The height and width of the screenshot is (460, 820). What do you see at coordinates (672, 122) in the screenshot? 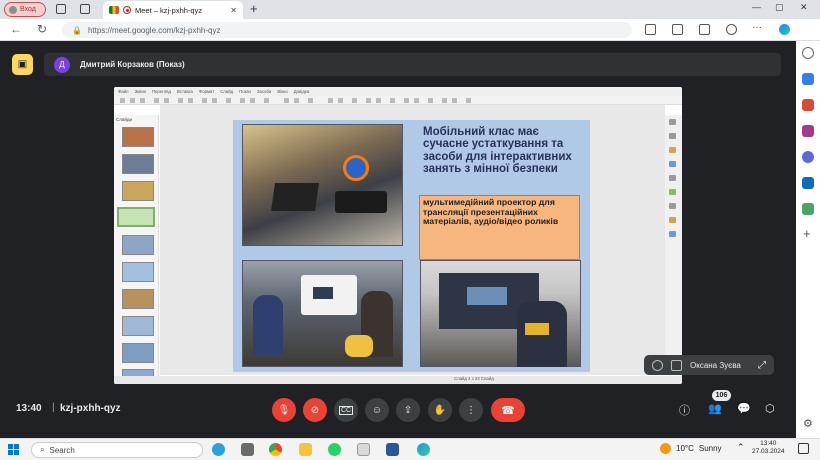
I see `properties-icon` at bounding box center [672, 122].